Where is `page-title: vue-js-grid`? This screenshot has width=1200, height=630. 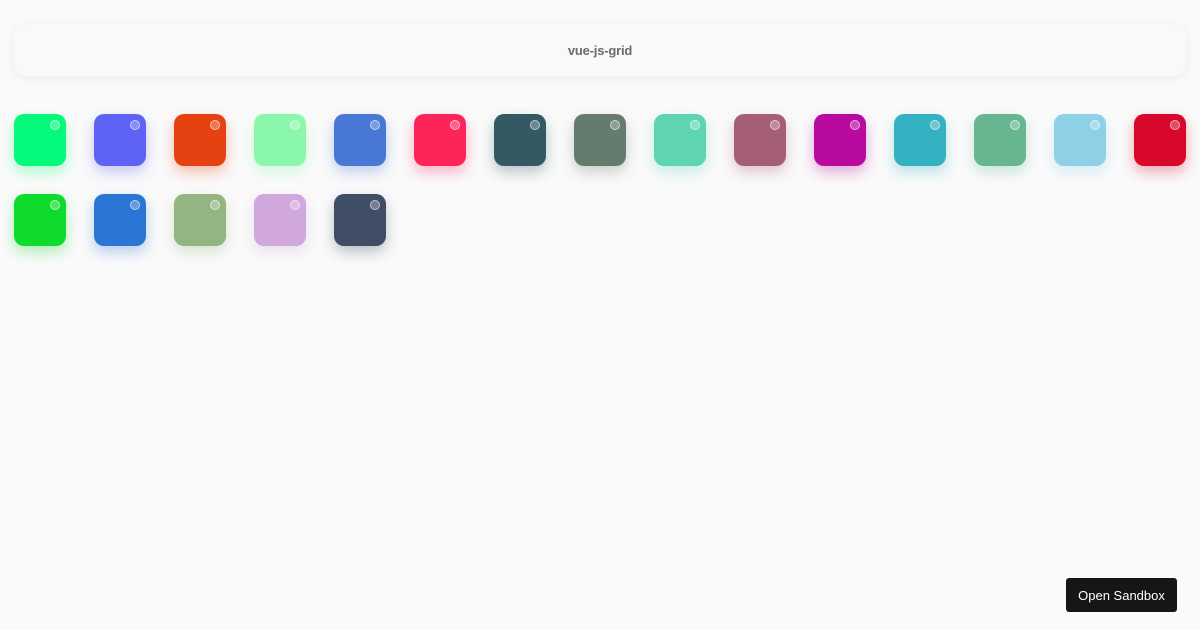
page-title: vue-js-grid is located at coordinates (600, 50).